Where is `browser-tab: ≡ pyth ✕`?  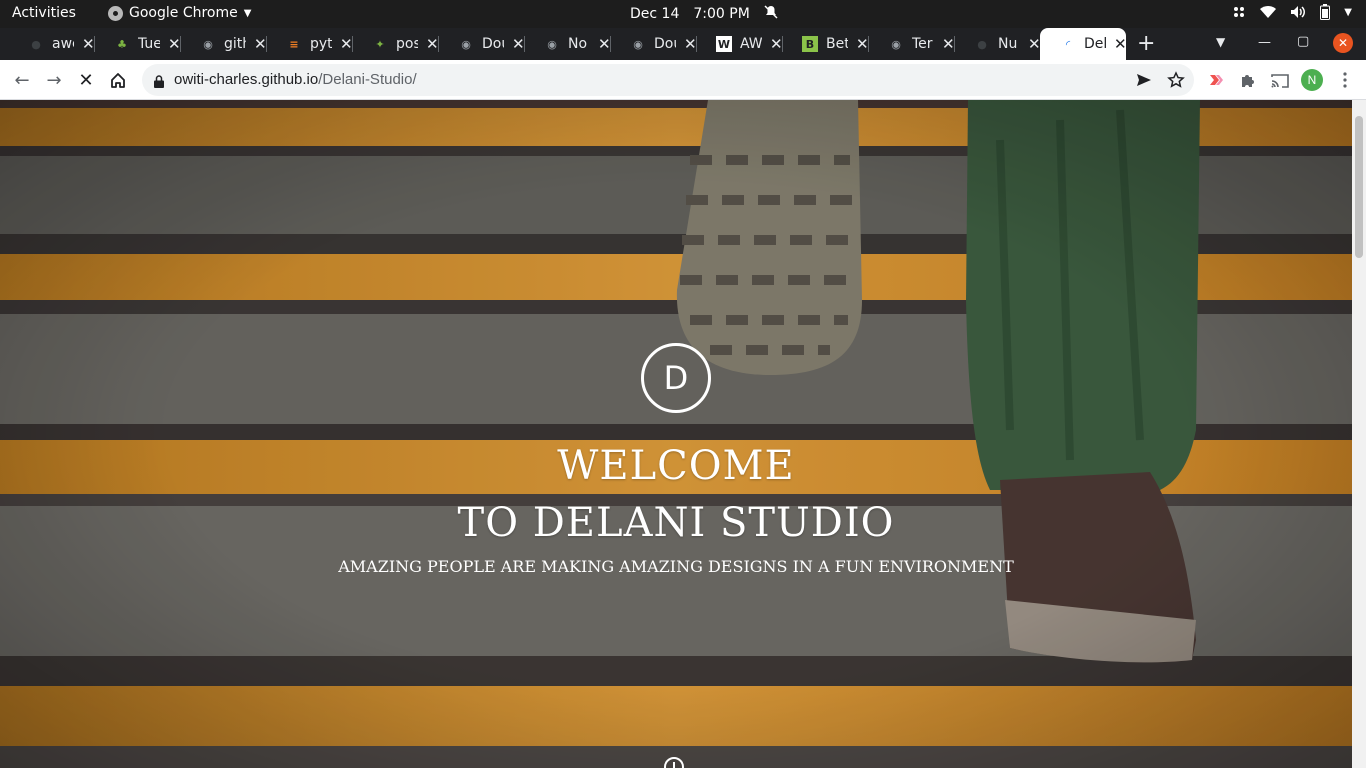 browser-tab: ≡ pyth ✕ is located at coordinates (309, 44).